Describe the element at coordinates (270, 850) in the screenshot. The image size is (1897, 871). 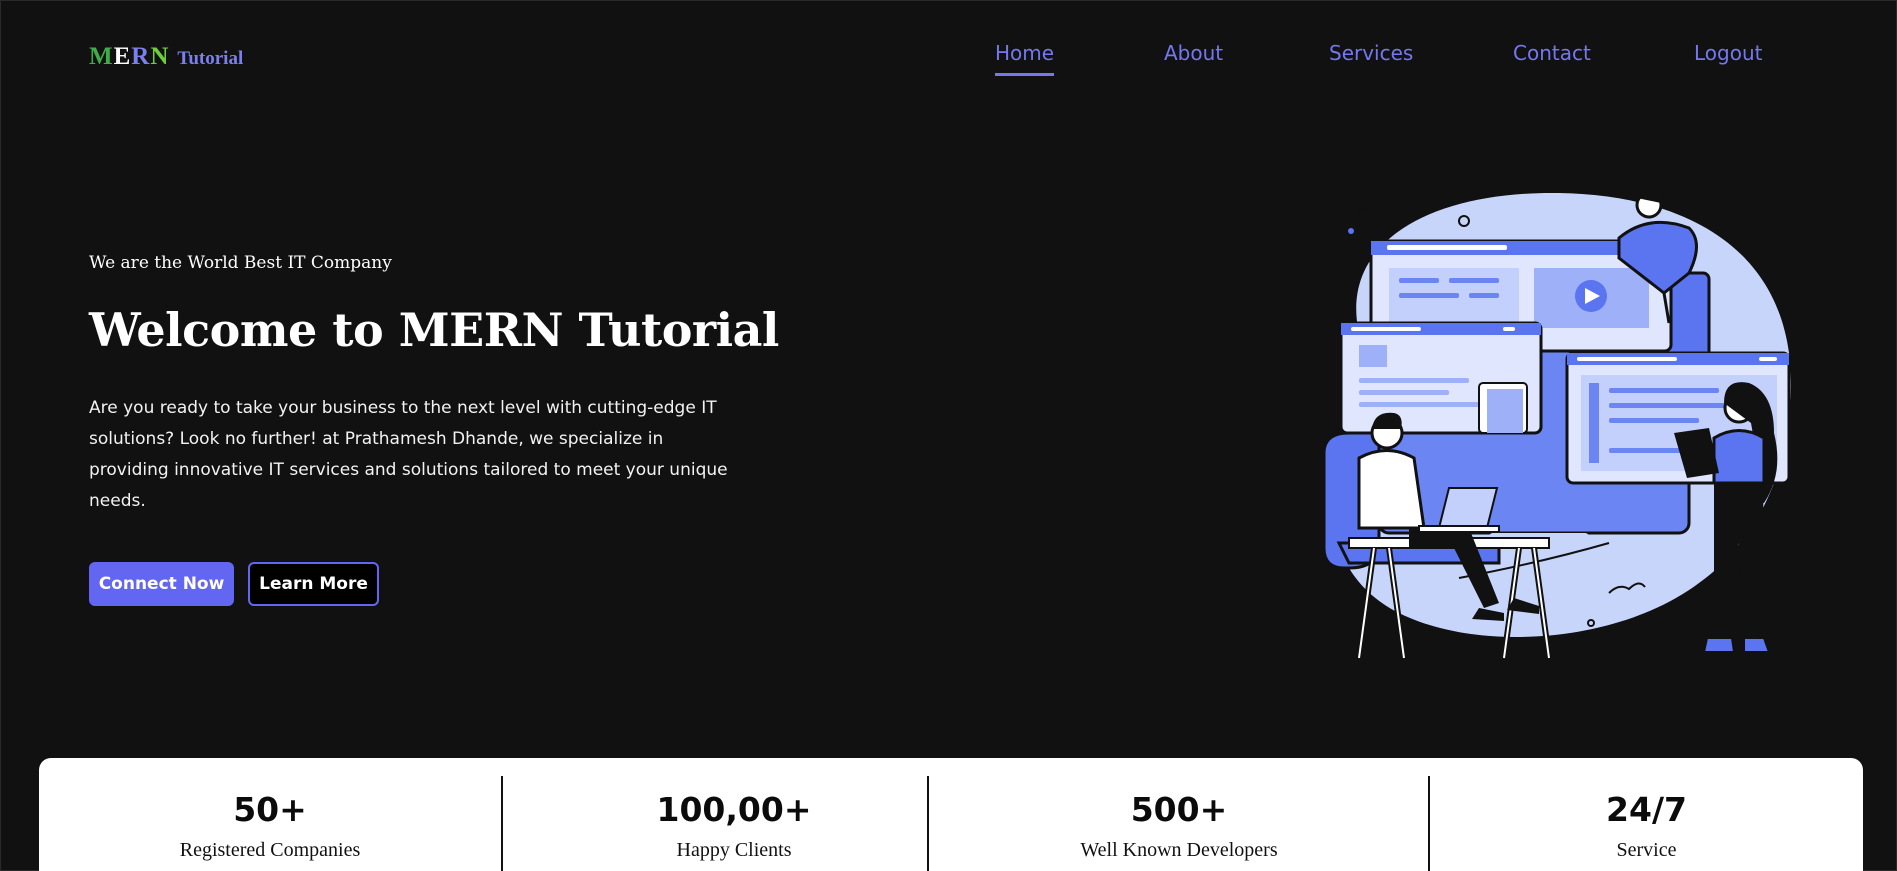
I see `stat-label: Registered Companies` at that location.